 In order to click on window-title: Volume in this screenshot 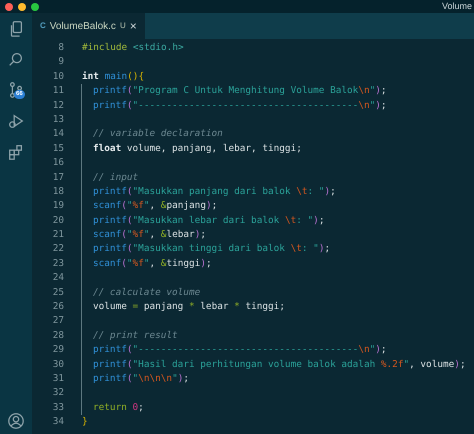, I will do `click(457, 6)`.